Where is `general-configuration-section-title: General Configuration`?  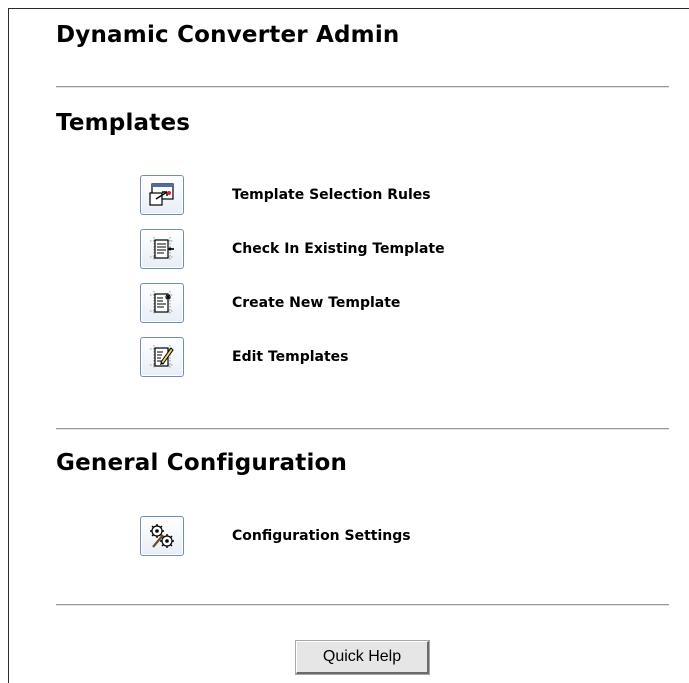
general-configuration-section-title: General Configuration is located at coordinates (202, 463).